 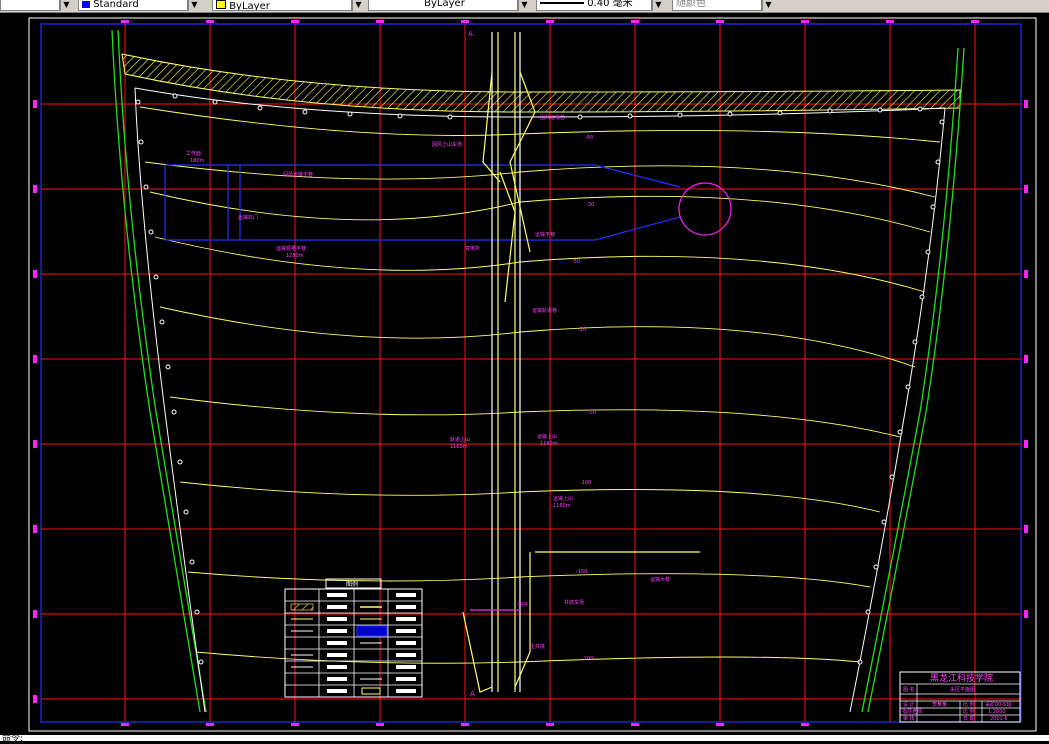 What do you see at coordinates (585, 483) in the screenshot?
I see `contour-label: -100` at bounding box center [585, 483].